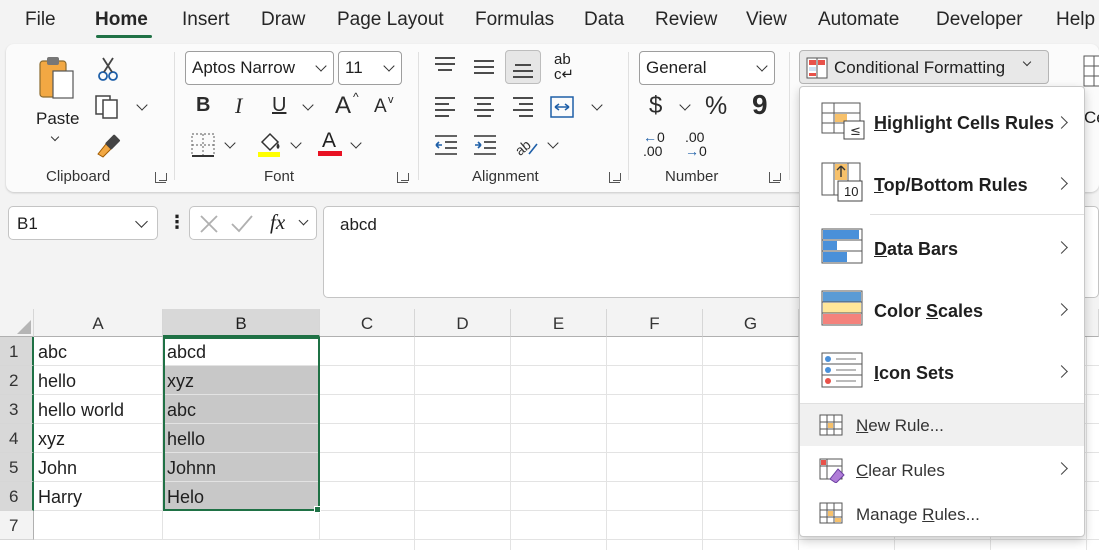 This screenshot has height=550, width=1099. I want to click on row-header: 2, so click(17, 380).